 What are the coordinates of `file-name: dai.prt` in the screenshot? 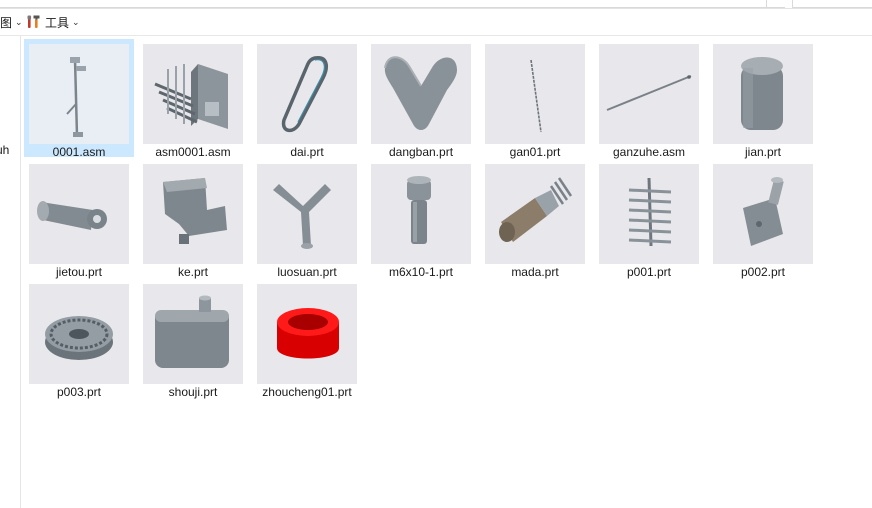 It's located at (307, 152).